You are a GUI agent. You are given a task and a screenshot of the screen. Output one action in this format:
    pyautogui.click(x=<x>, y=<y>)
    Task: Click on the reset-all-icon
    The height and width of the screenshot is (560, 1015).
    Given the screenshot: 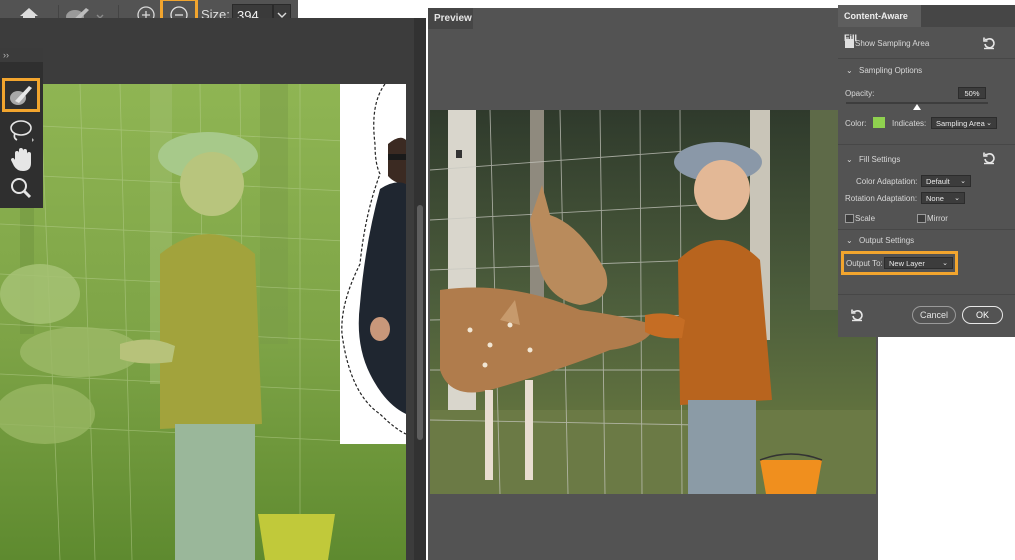 What is the action you would take?
    pyautogui.click(x=857, y=315)
    